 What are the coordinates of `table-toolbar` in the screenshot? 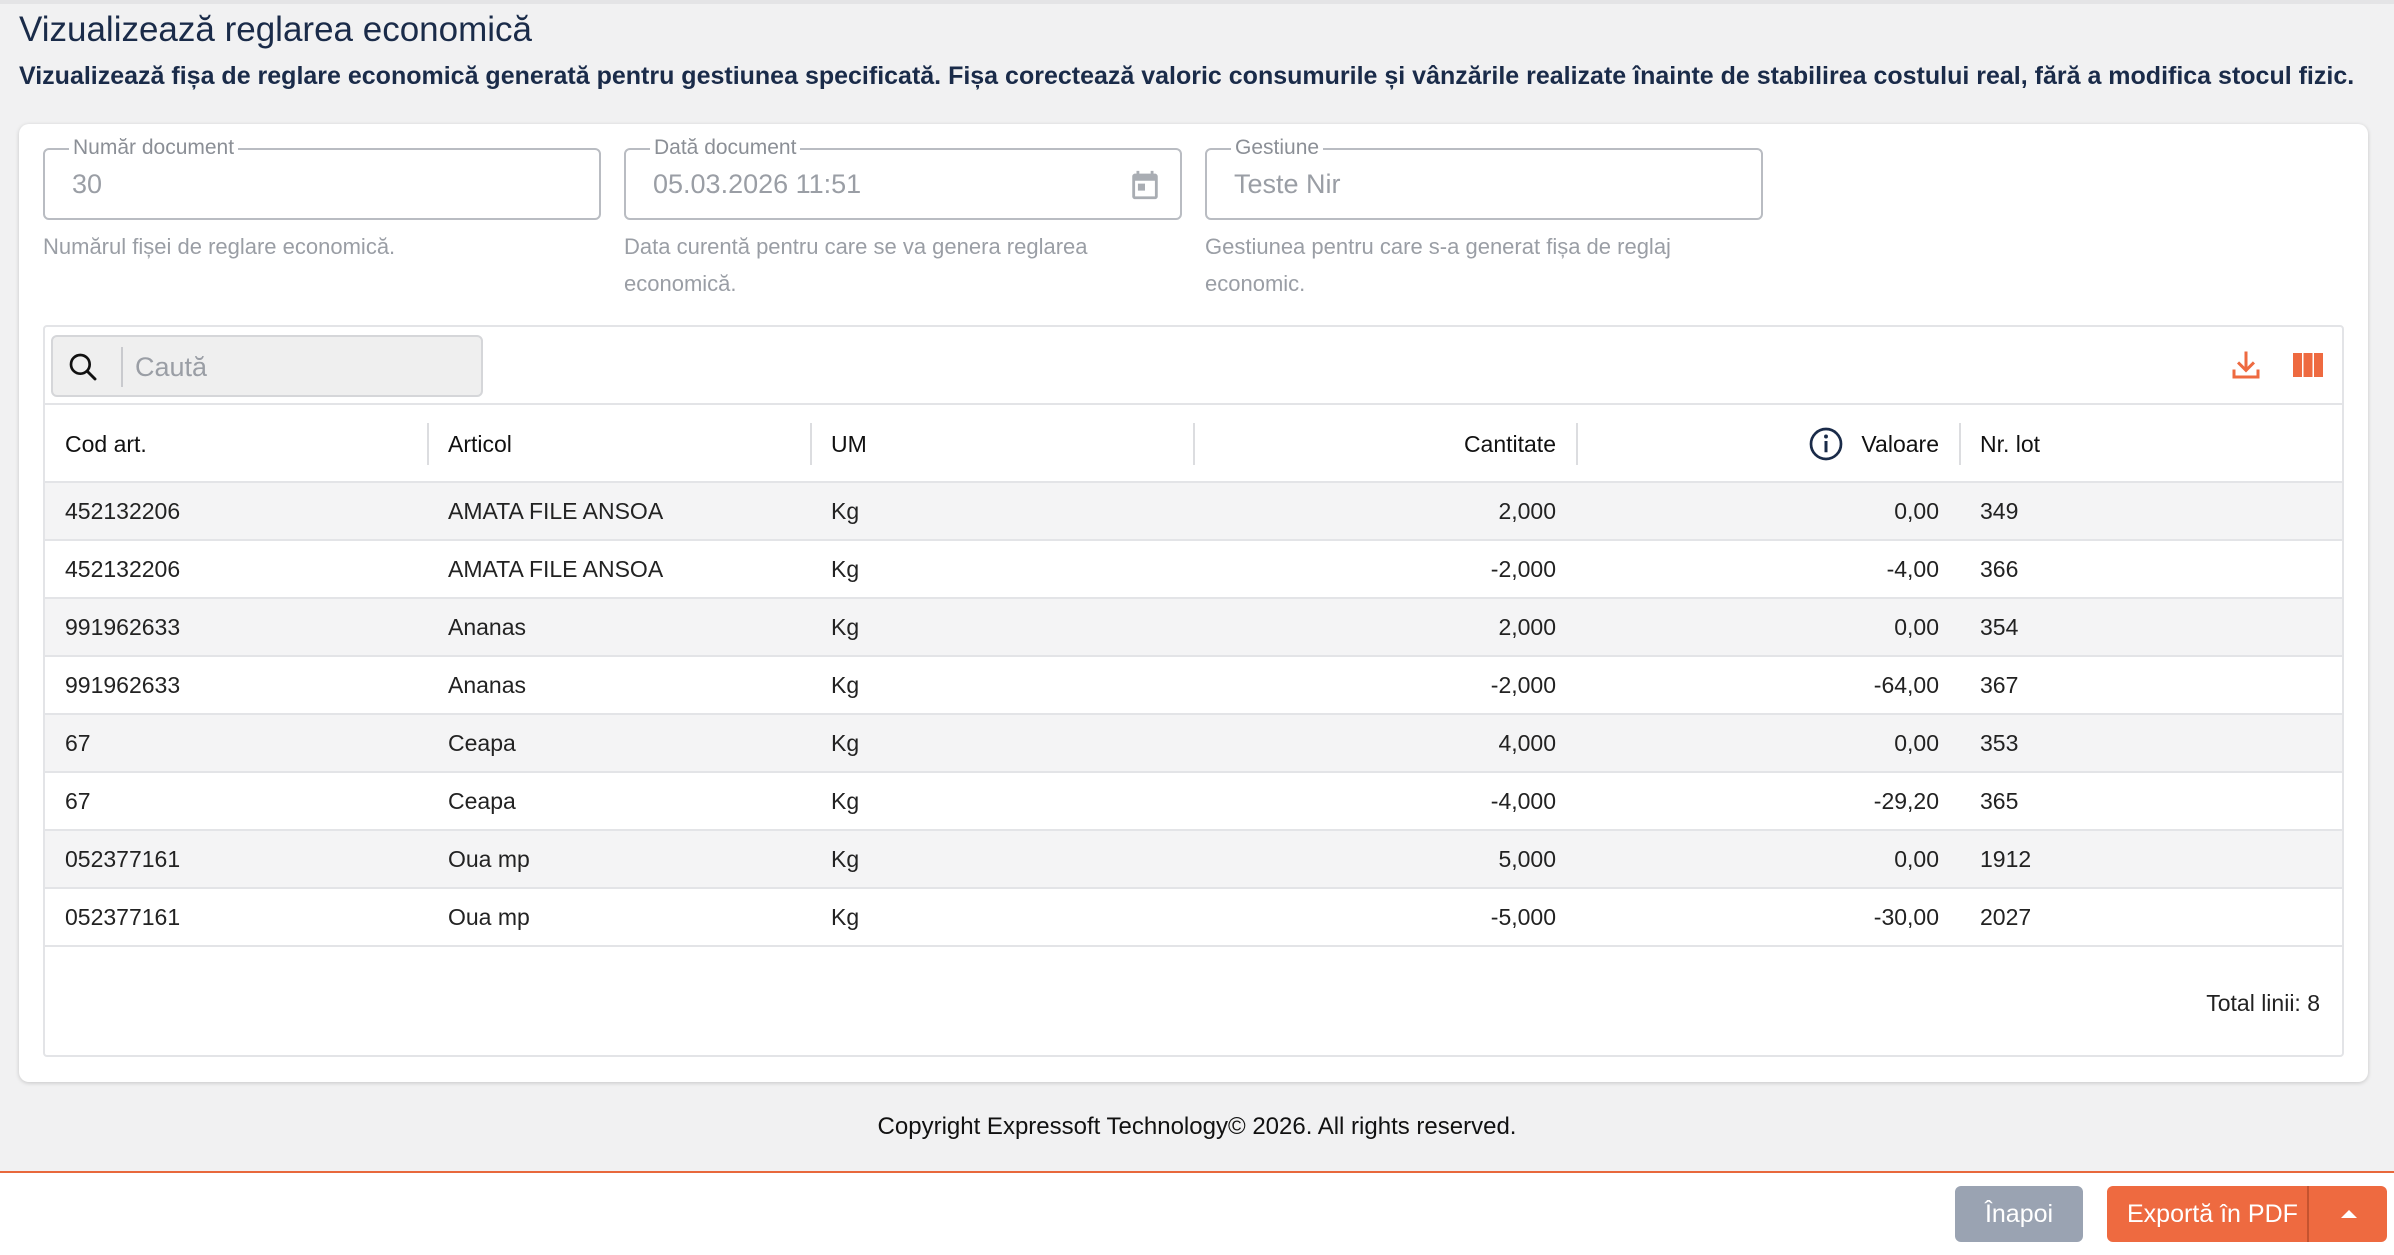 It's located at (1193, 366).